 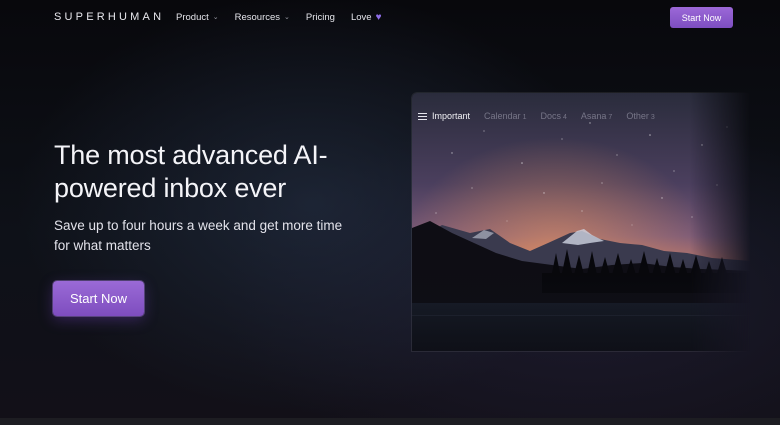 I want to click on nav-item-label: Product, so click(x=192, y=17).